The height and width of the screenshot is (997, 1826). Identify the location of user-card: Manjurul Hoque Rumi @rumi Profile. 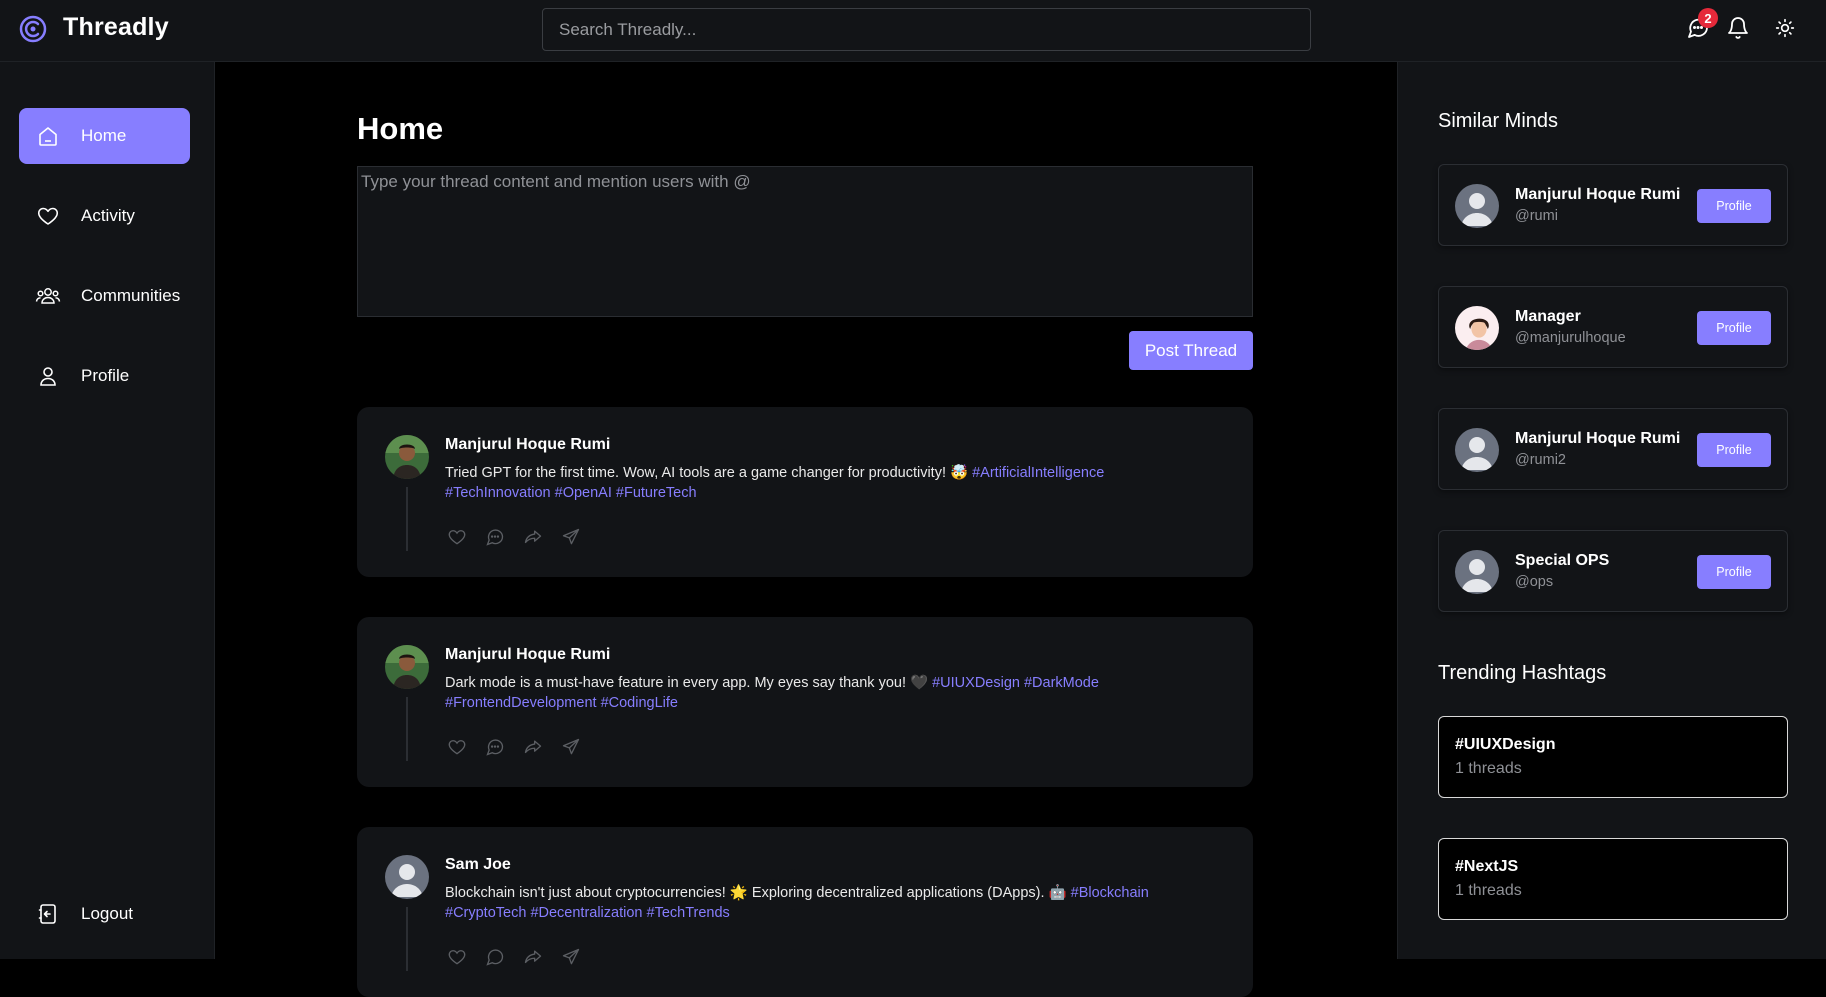
(1613, 205).